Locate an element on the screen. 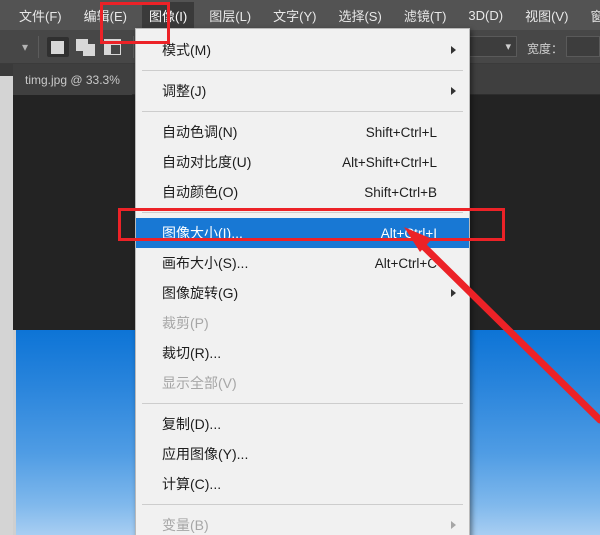 The image size is (600, 535). menubar-item-8: 视图(V) is located at coordinates (546, 15).